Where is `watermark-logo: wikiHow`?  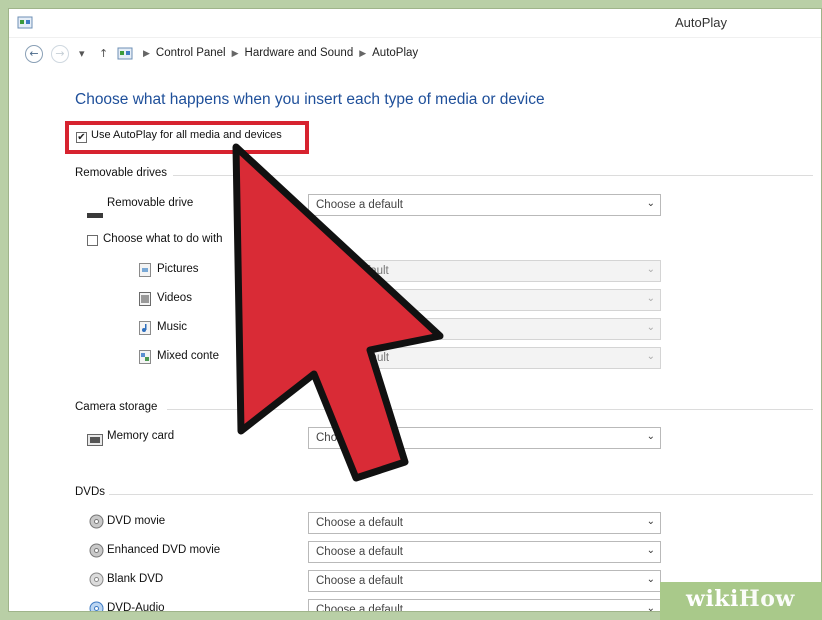 watermark-logo: wikiHow is located at coordinates (740, 599).